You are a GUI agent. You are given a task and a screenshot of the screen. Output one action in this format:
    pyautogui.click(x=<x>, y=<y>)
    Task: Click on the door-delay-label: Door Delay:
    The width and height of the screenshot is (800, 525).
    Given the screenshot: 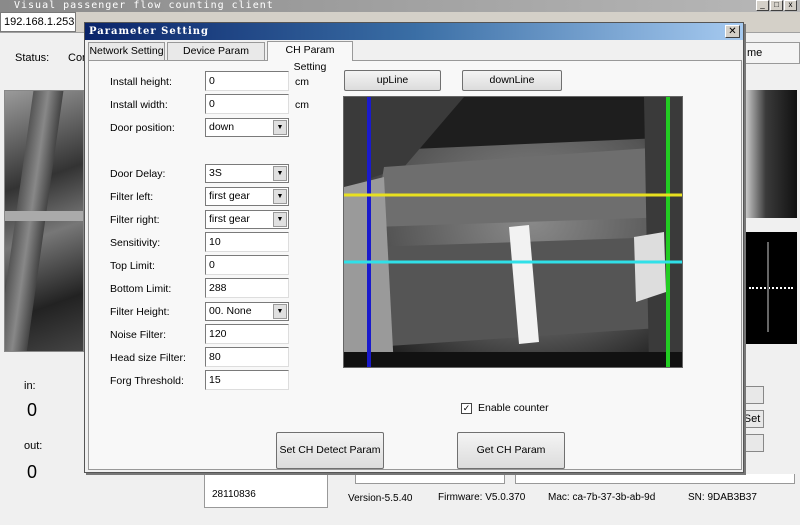 What is the action you would take?
    pyautogui.click(x=138, y=174)
    